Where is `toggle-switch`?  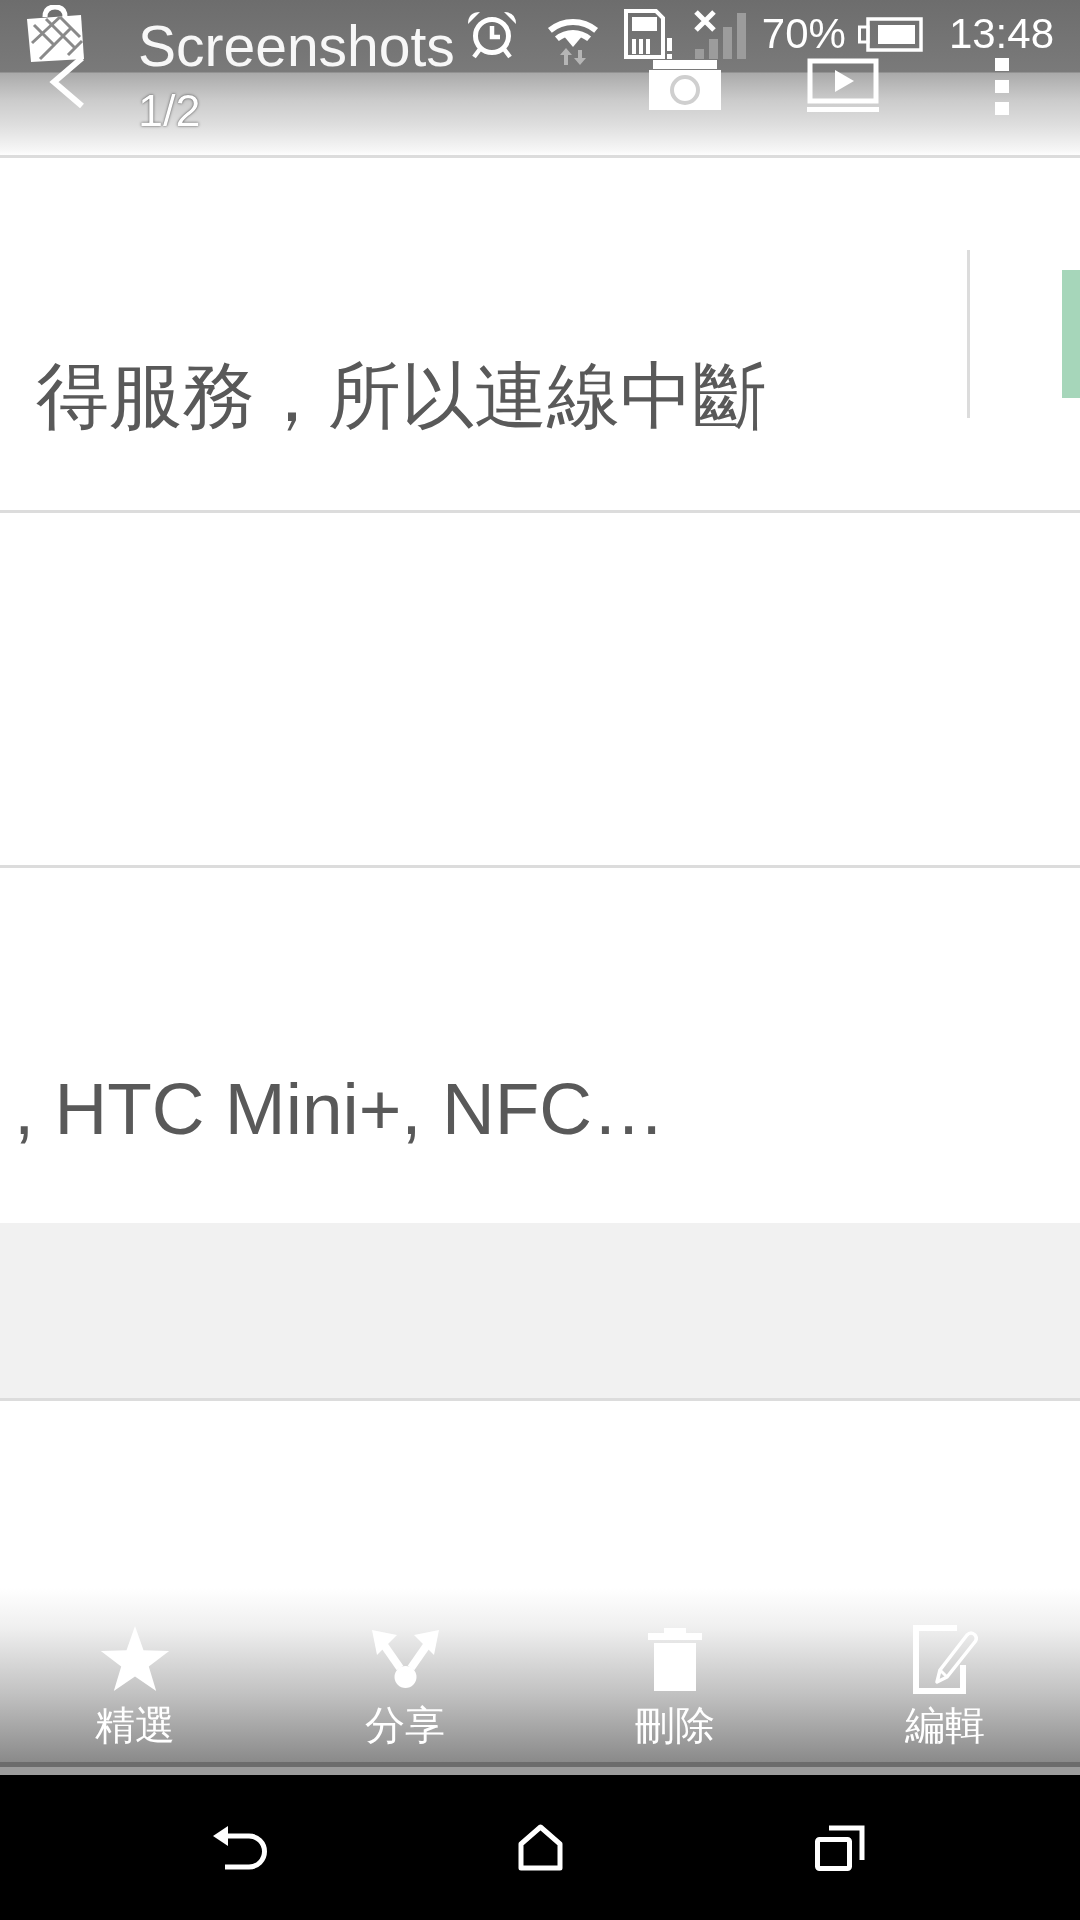 toggle-switch is located at coordinates (1071, 334).